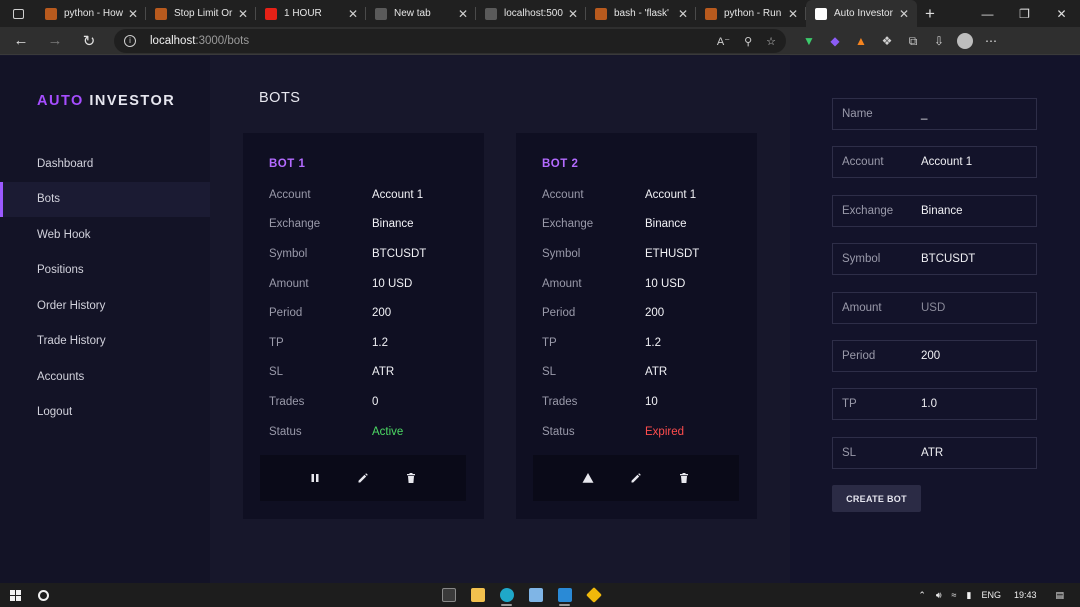 The height and width of the screenshot is (607, 1080). What do you see at coordinates (987, 13) in the screenshot?
I see `minimize-icon: —` at bounding box center [987, 13].